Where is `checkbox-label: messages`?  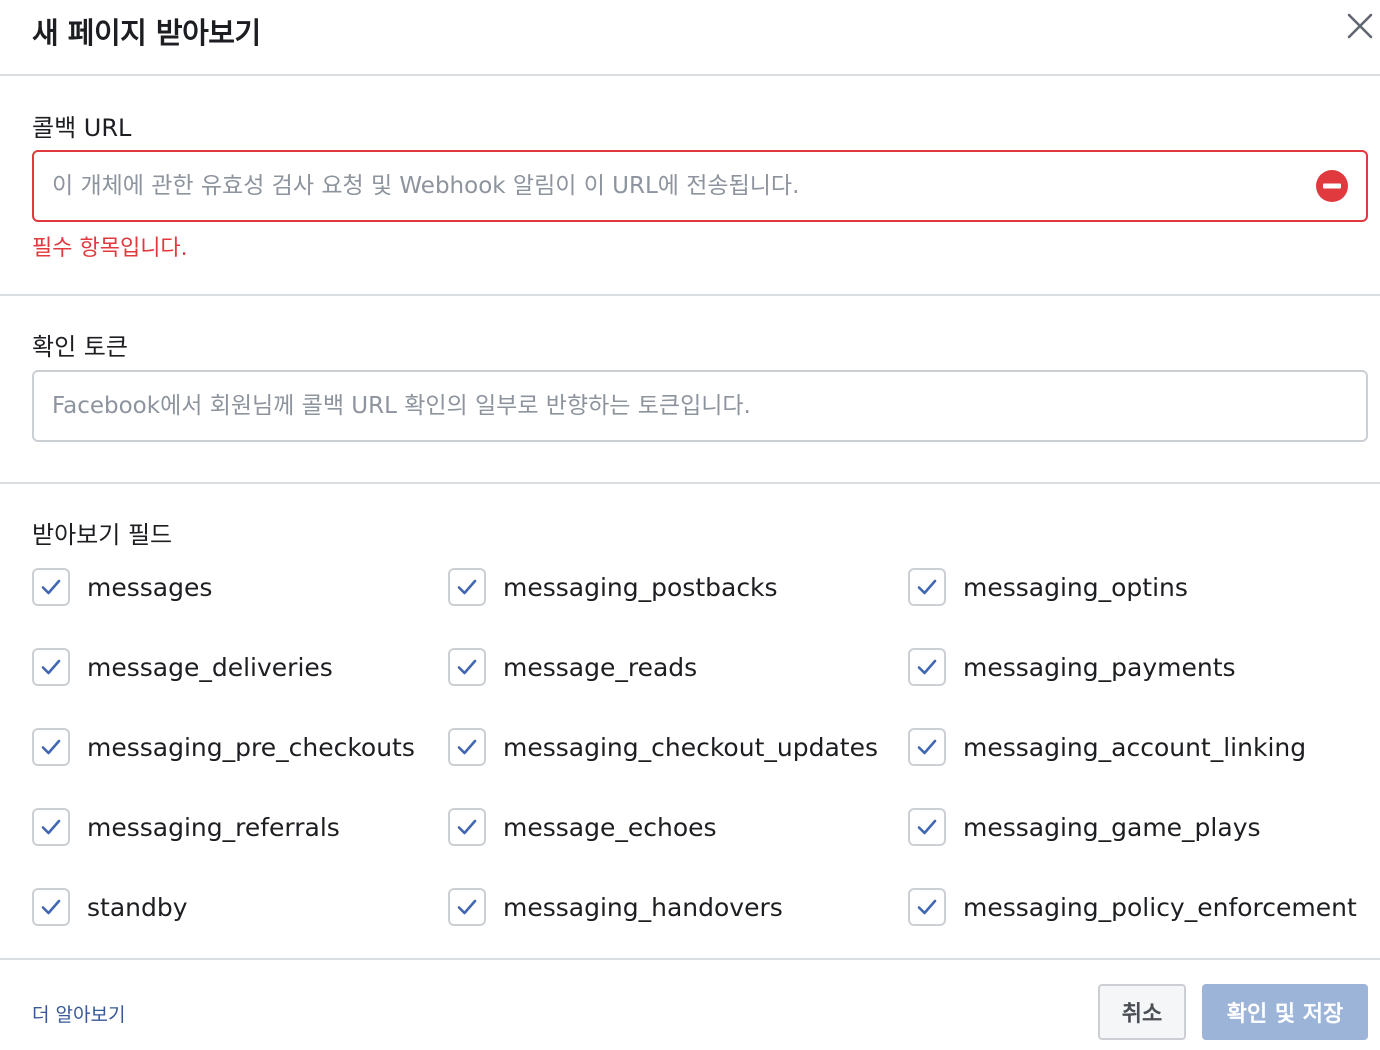 checkbox-label: messages is located at coordinates (150, 587).